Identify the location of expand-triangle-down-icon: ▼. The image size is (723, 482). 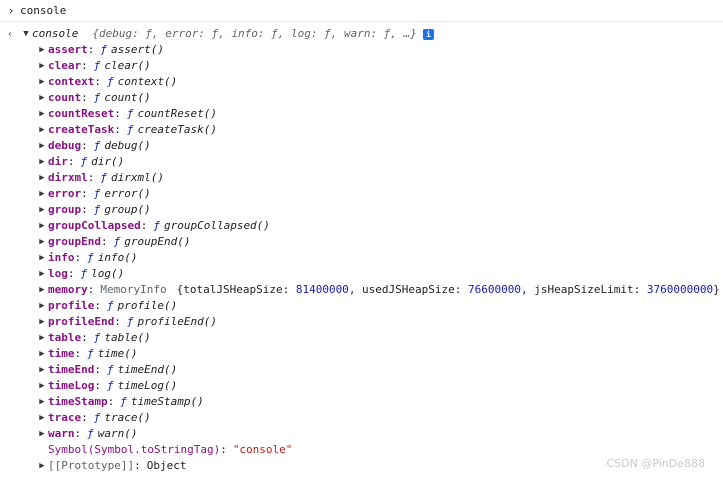
(26, 34).